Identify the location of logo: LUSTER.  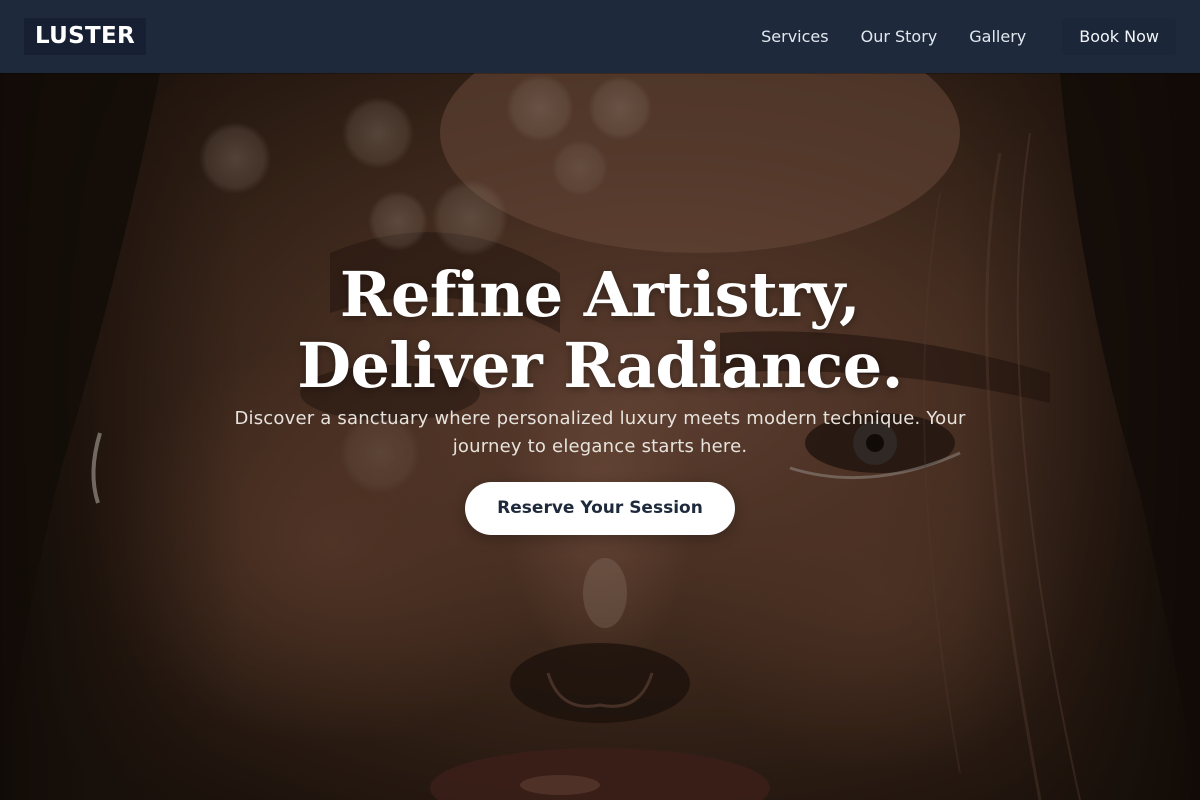
(85, 36).